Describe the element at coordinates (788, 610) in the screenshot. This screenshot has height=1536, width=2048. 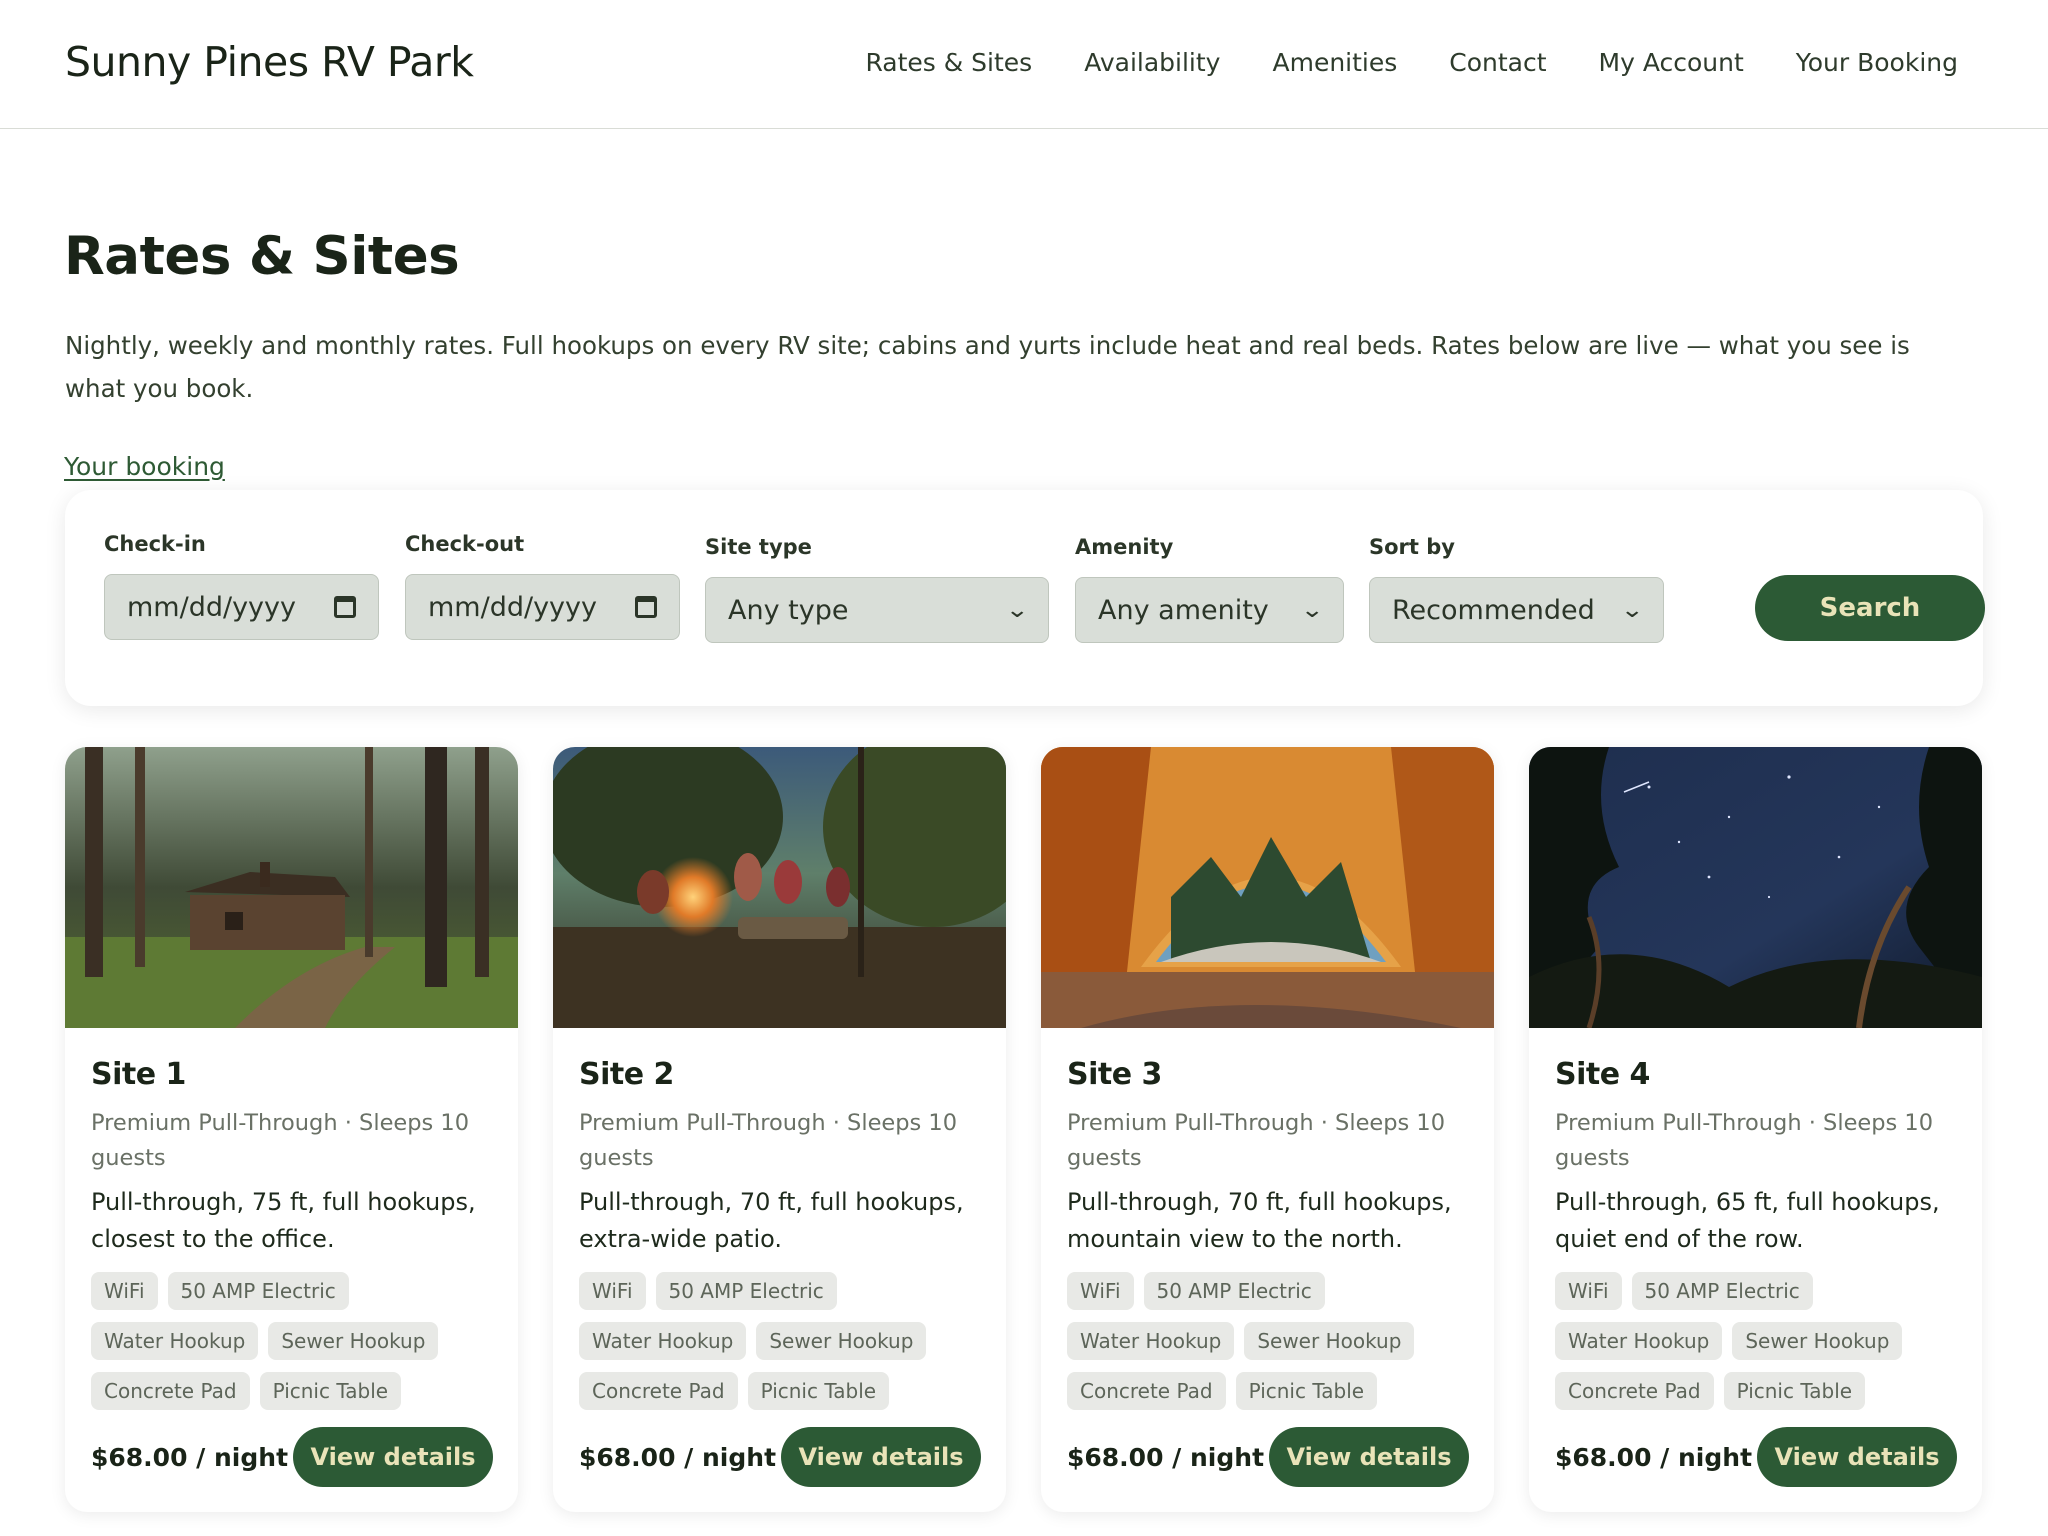
I see `site-type-value: Any type` at that location.